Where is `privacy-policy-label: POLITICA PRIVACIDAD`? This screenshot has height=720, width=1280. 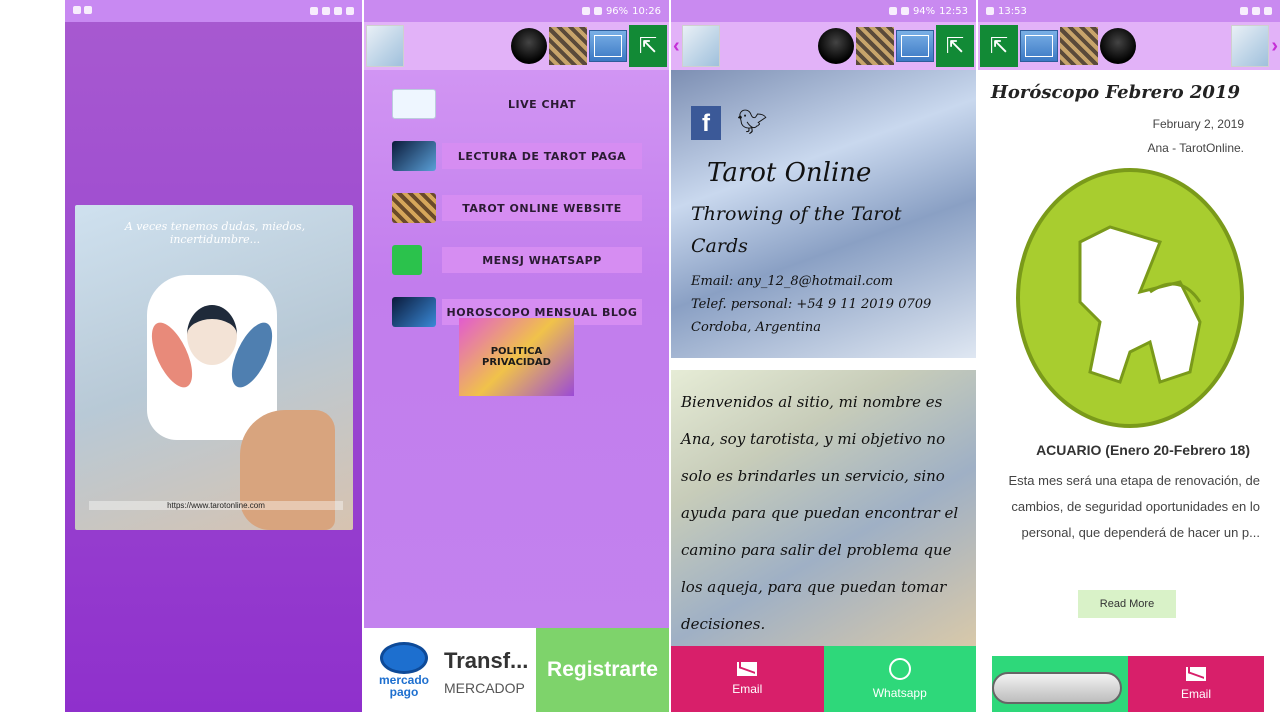
privacy-policy-label: POLITICA PRIVACIDAD is located at coordinates (516, 357).